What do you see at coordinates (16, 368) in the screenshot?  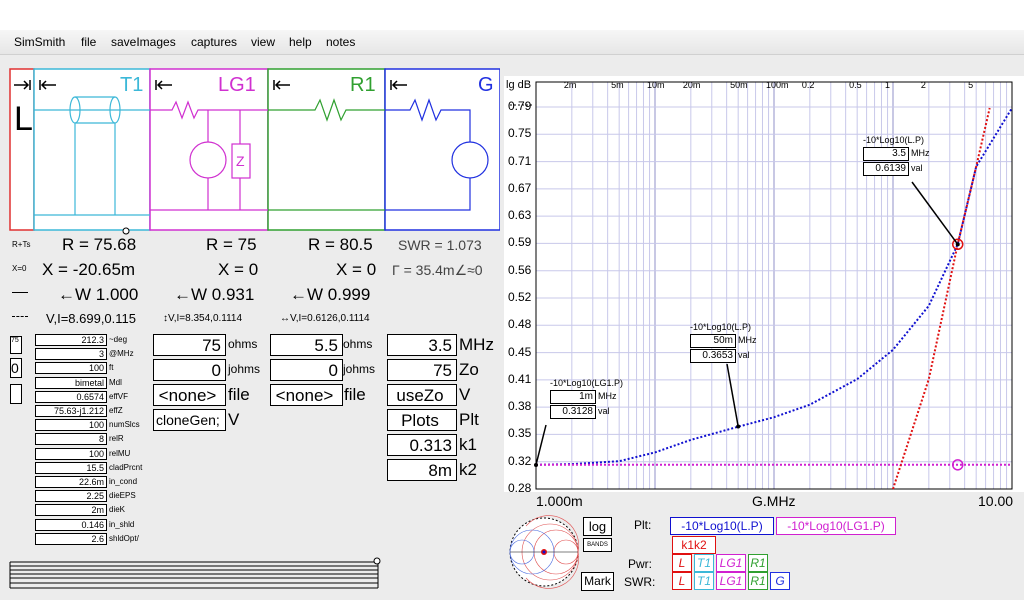 I see `t1-zero-button: 0` at bounding box center [16, 368].